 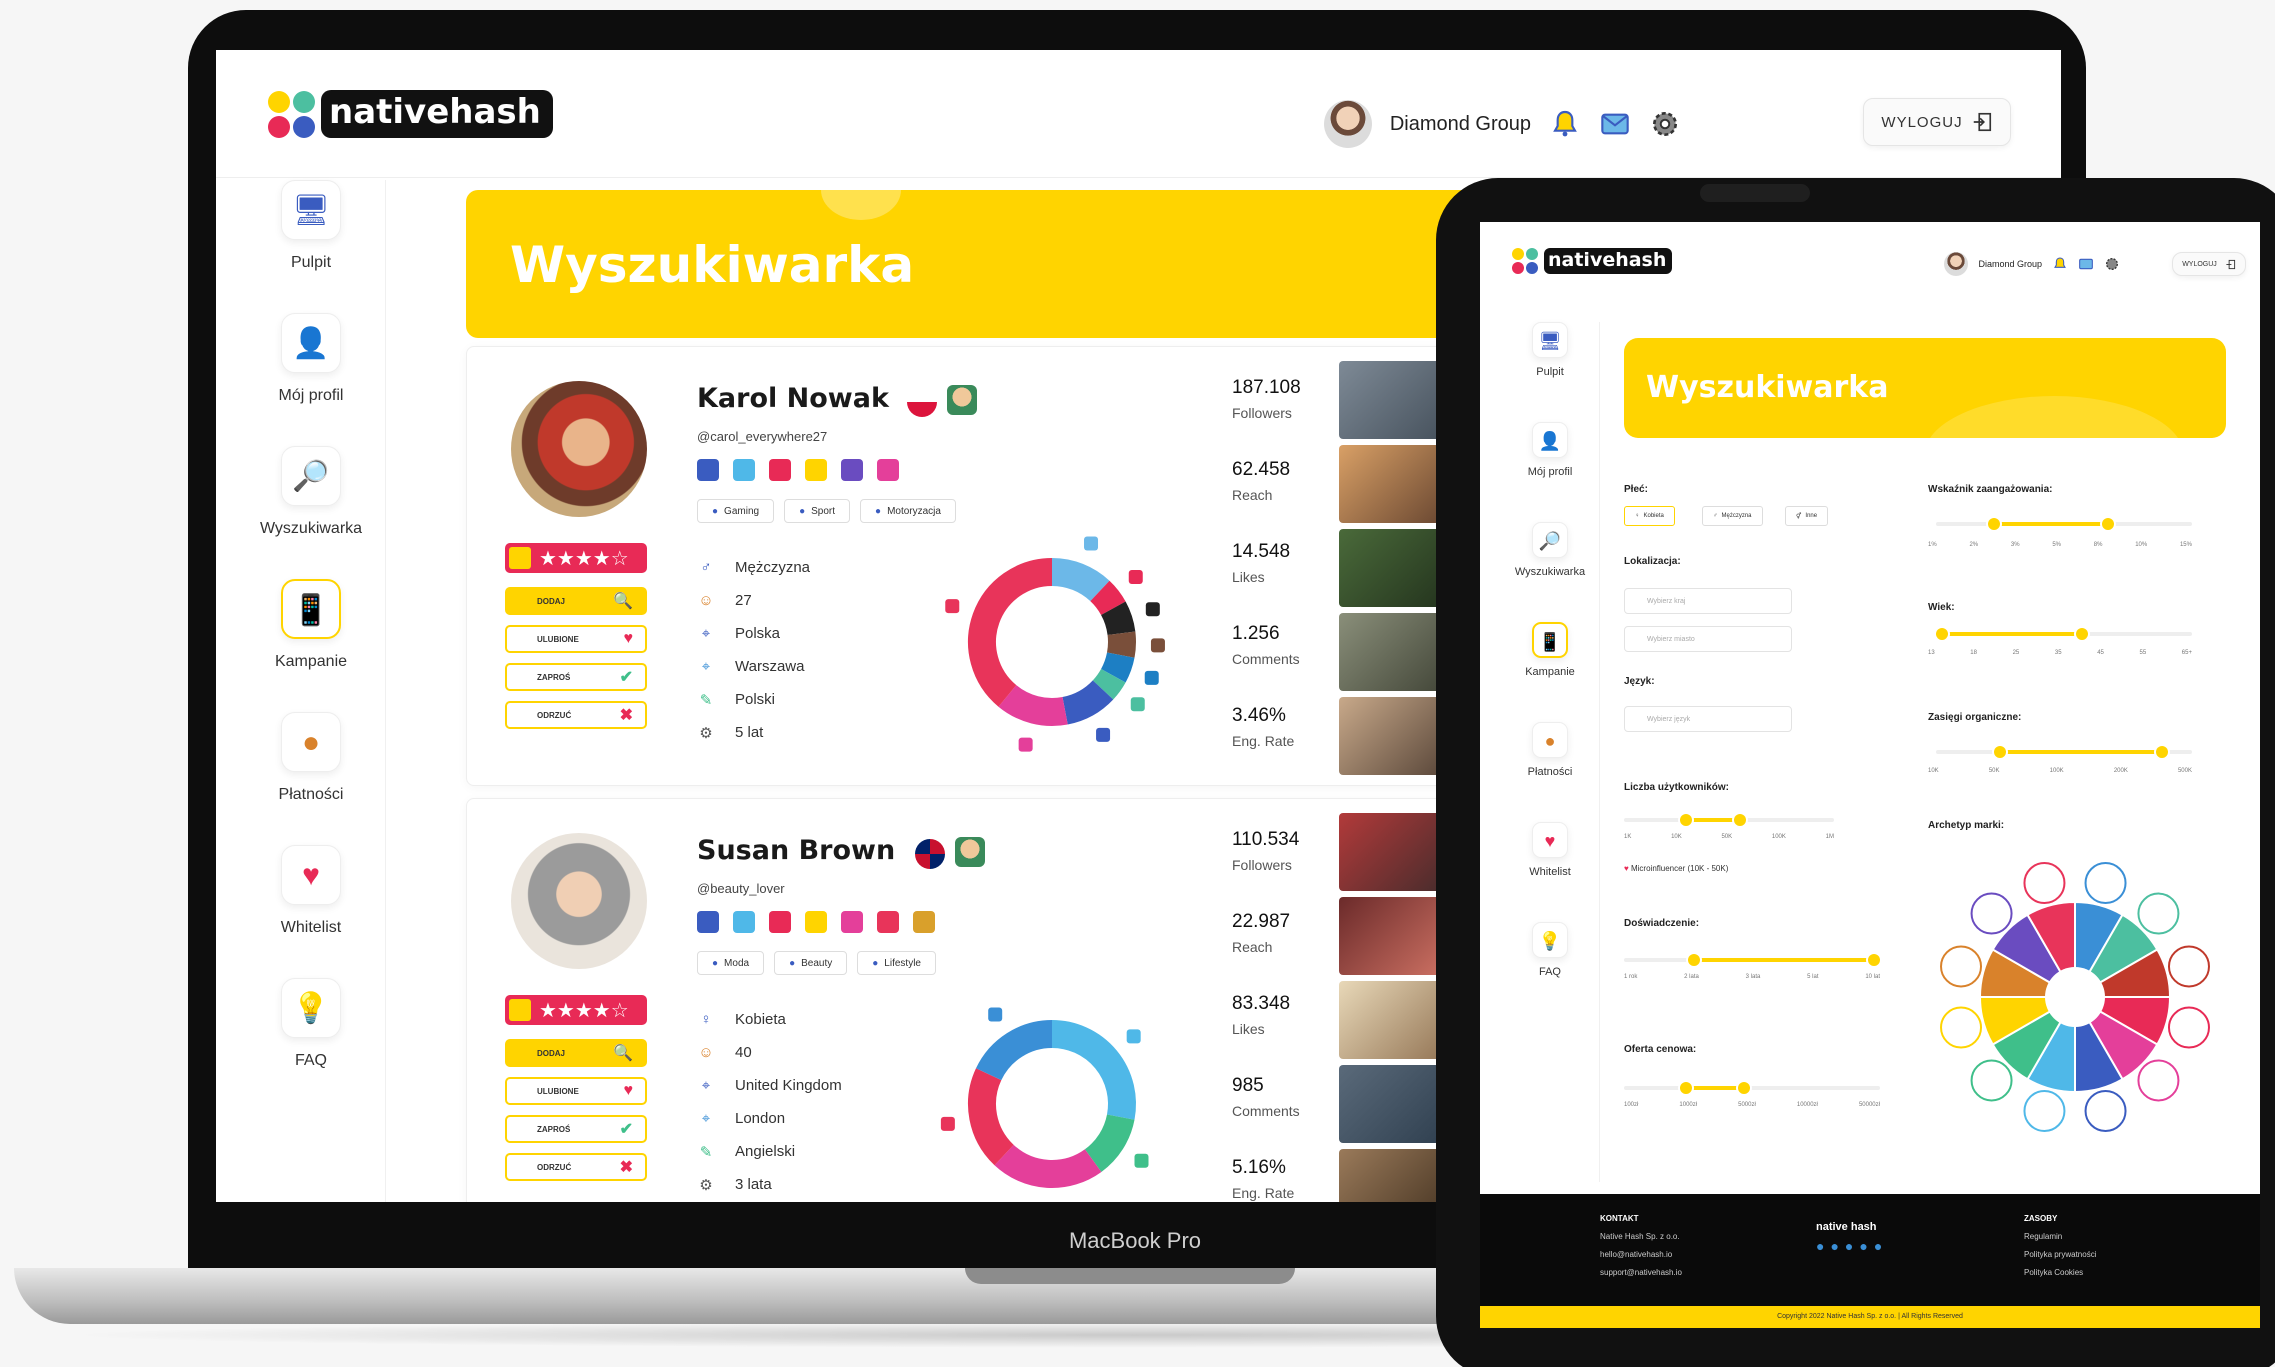 What do you see at coordinates (2075, 997) in the screenshot?
I see `brand-archetype-wheel` at bounding box center [2075, 997].